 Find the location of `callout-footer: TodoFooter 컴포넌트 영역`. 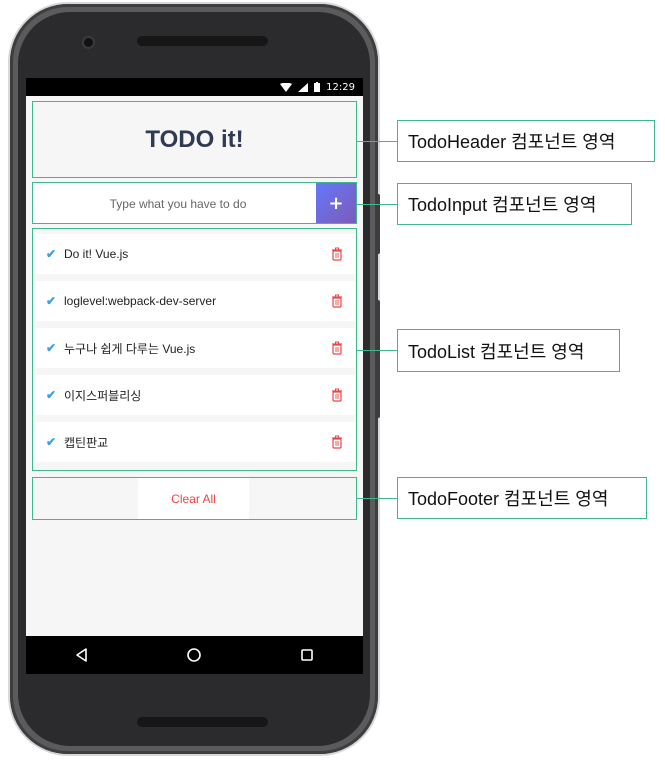

callout-footer: TodoFooter 컴포넌트 영역 is located at coordinates (522, 498).